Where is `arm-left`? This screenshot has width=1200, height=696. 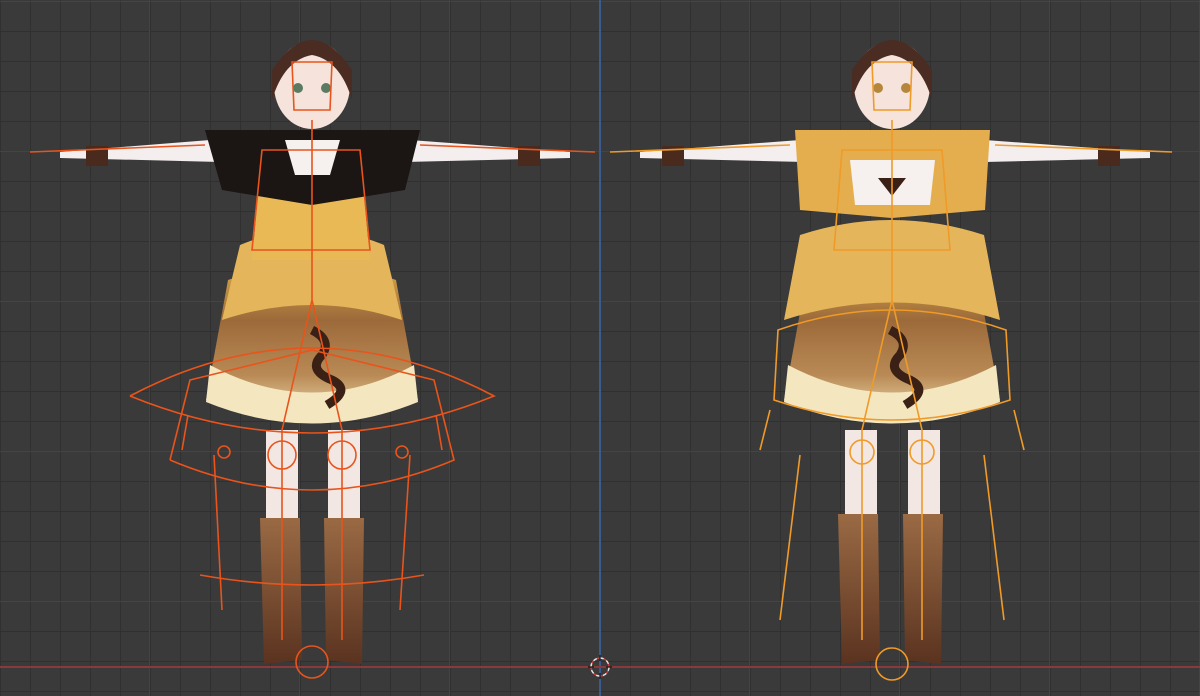
arm-left is located at coordinates (140, 151).